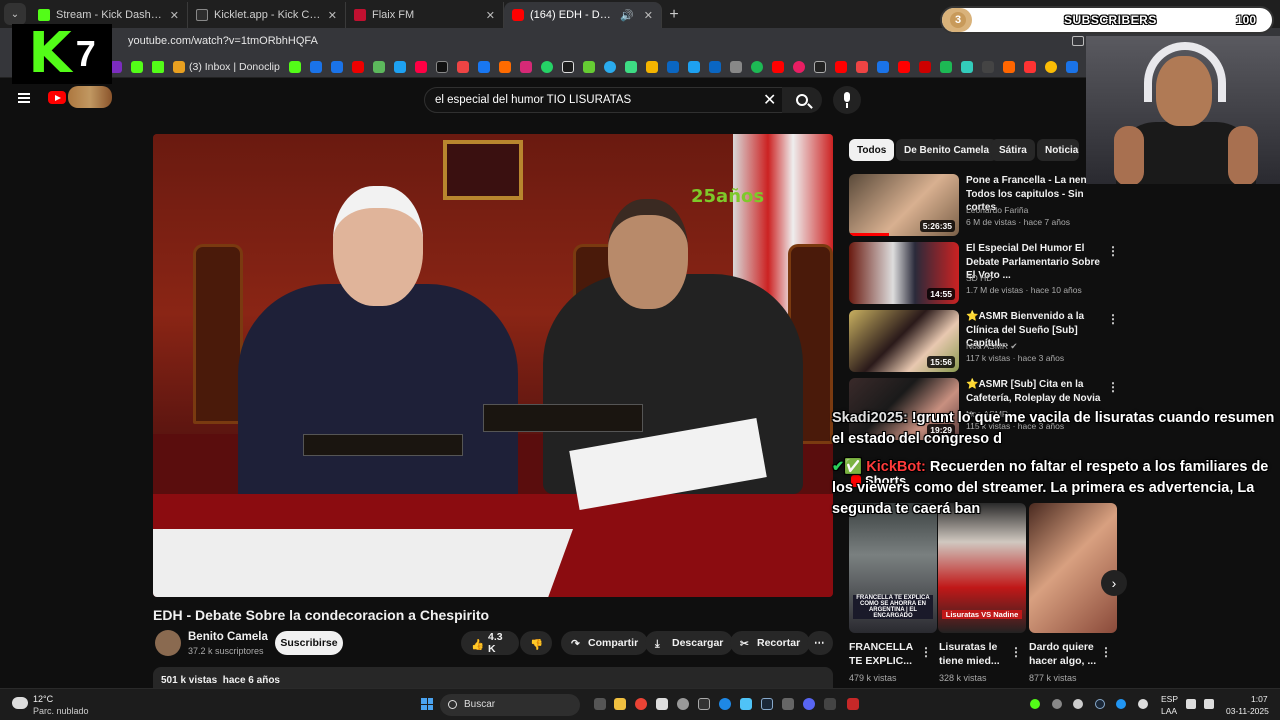 This screenshot has height=720, width=1280. Describe the element at coordinates (1143, 704) in the screenshot. I see `microphone-icon` at that location.